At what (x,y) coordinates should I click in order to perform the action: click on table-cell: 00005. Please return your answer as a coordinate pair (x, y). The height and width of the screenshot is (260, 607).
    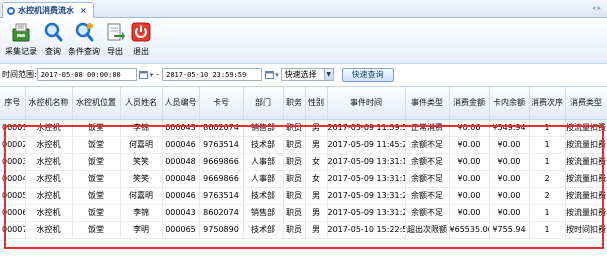
    Looking at the image, I should click on (13, 196).